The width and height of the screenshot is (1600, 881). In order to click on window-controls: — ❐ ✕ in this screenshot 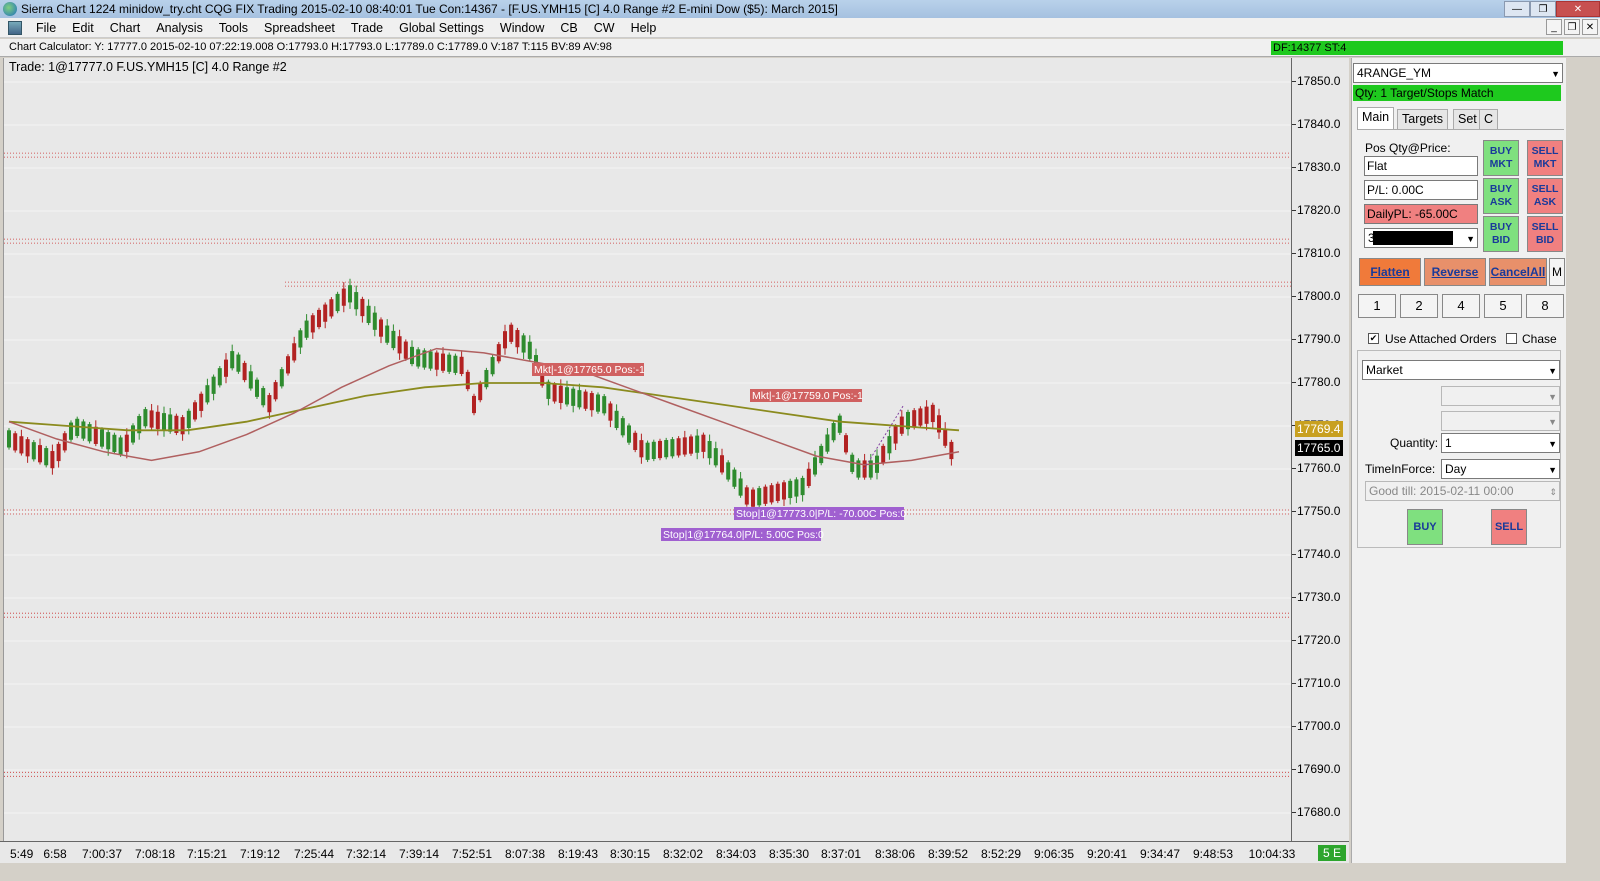, I will do `click(1552, 9)`.